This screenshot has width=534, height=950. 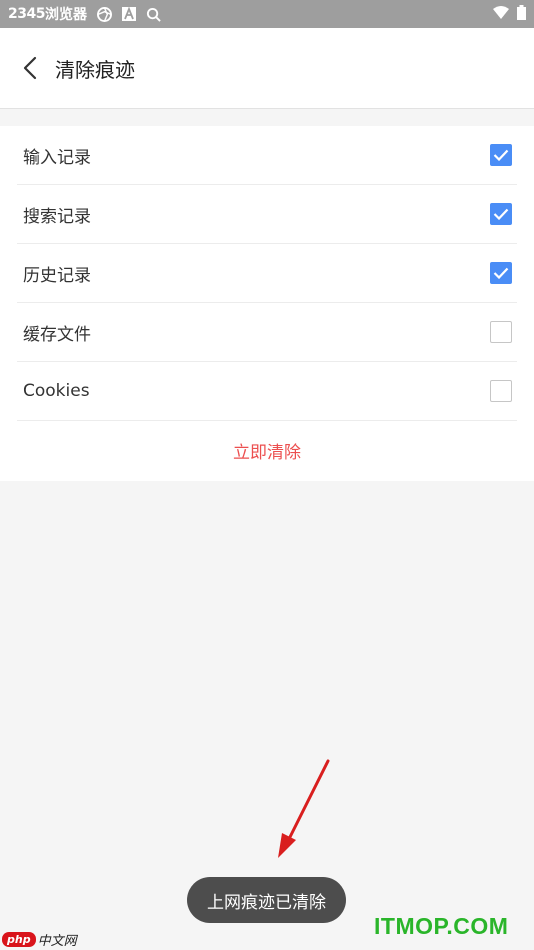 I want to click on wifi-icon, so click(x=501, y=14).